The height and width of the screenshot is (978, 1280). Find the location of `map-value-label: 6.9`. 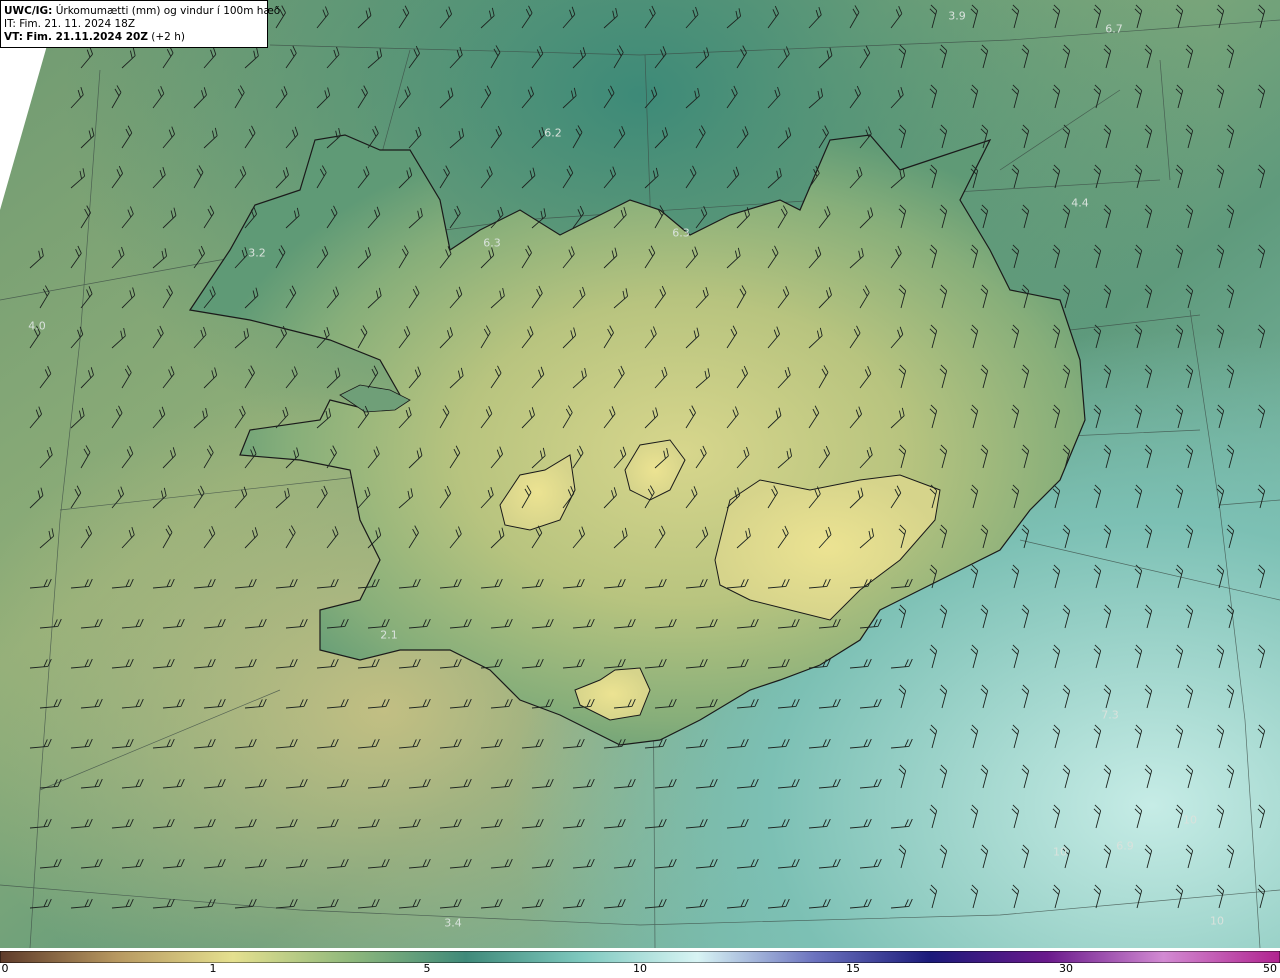

map-value-label: 6.9 is located at coordinates (1125, 846).